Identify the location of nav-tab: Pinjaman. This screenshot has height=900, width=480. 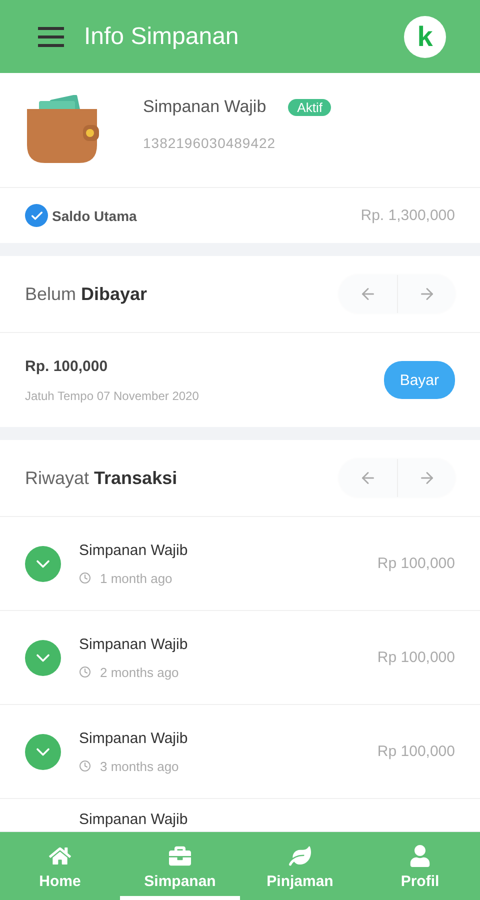
(300, 866).